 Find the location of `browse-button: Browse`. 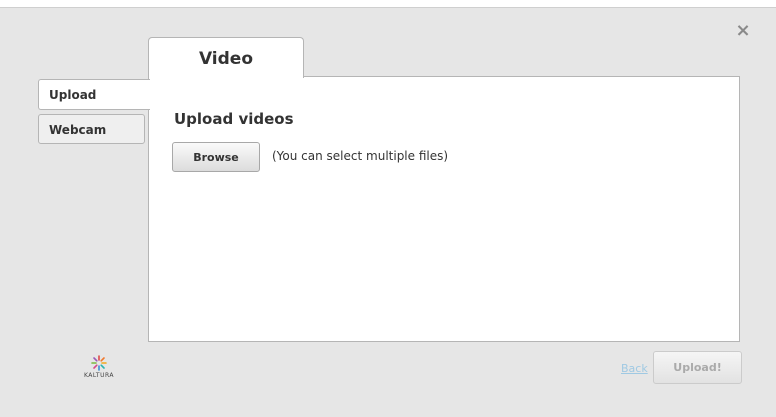

browse-button: Browse is located at coordinates (216, 157).